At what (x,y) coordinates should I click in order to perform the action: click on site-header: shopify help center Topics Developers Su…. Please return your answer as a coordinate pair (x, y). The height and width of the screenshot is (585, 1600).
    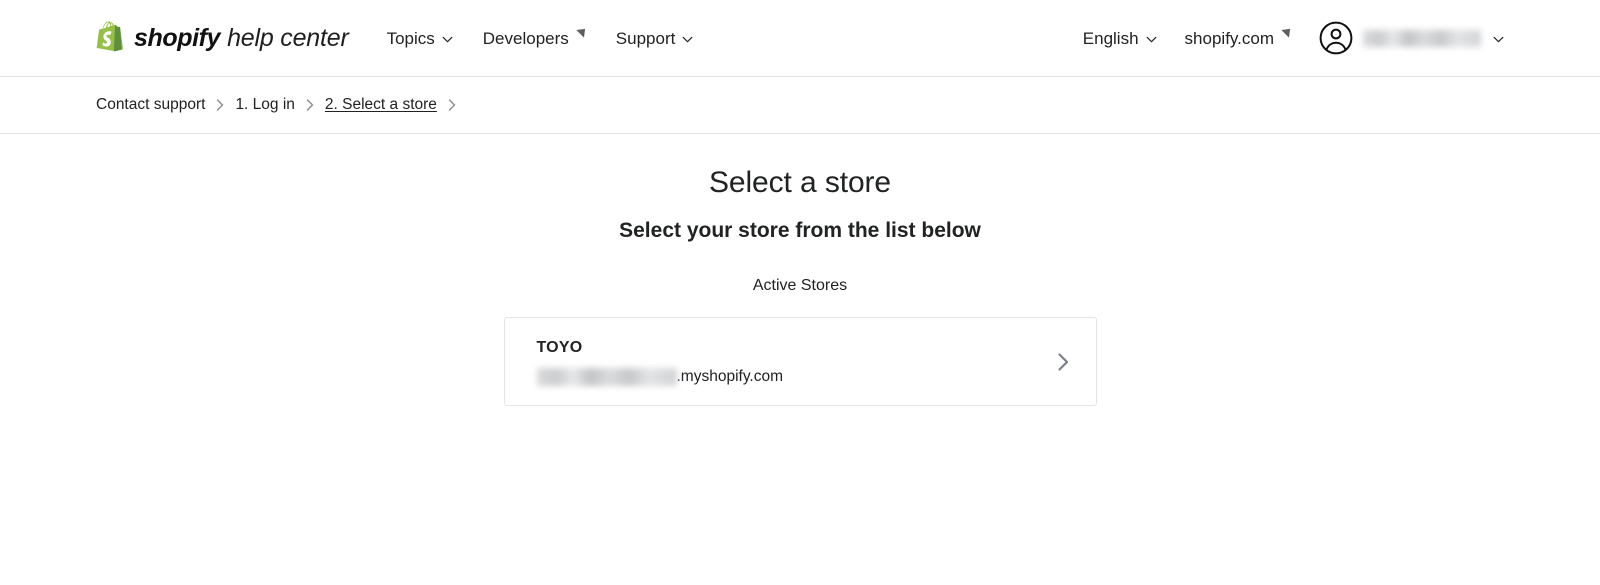
    Looking at the image, I should click on (800, 38).